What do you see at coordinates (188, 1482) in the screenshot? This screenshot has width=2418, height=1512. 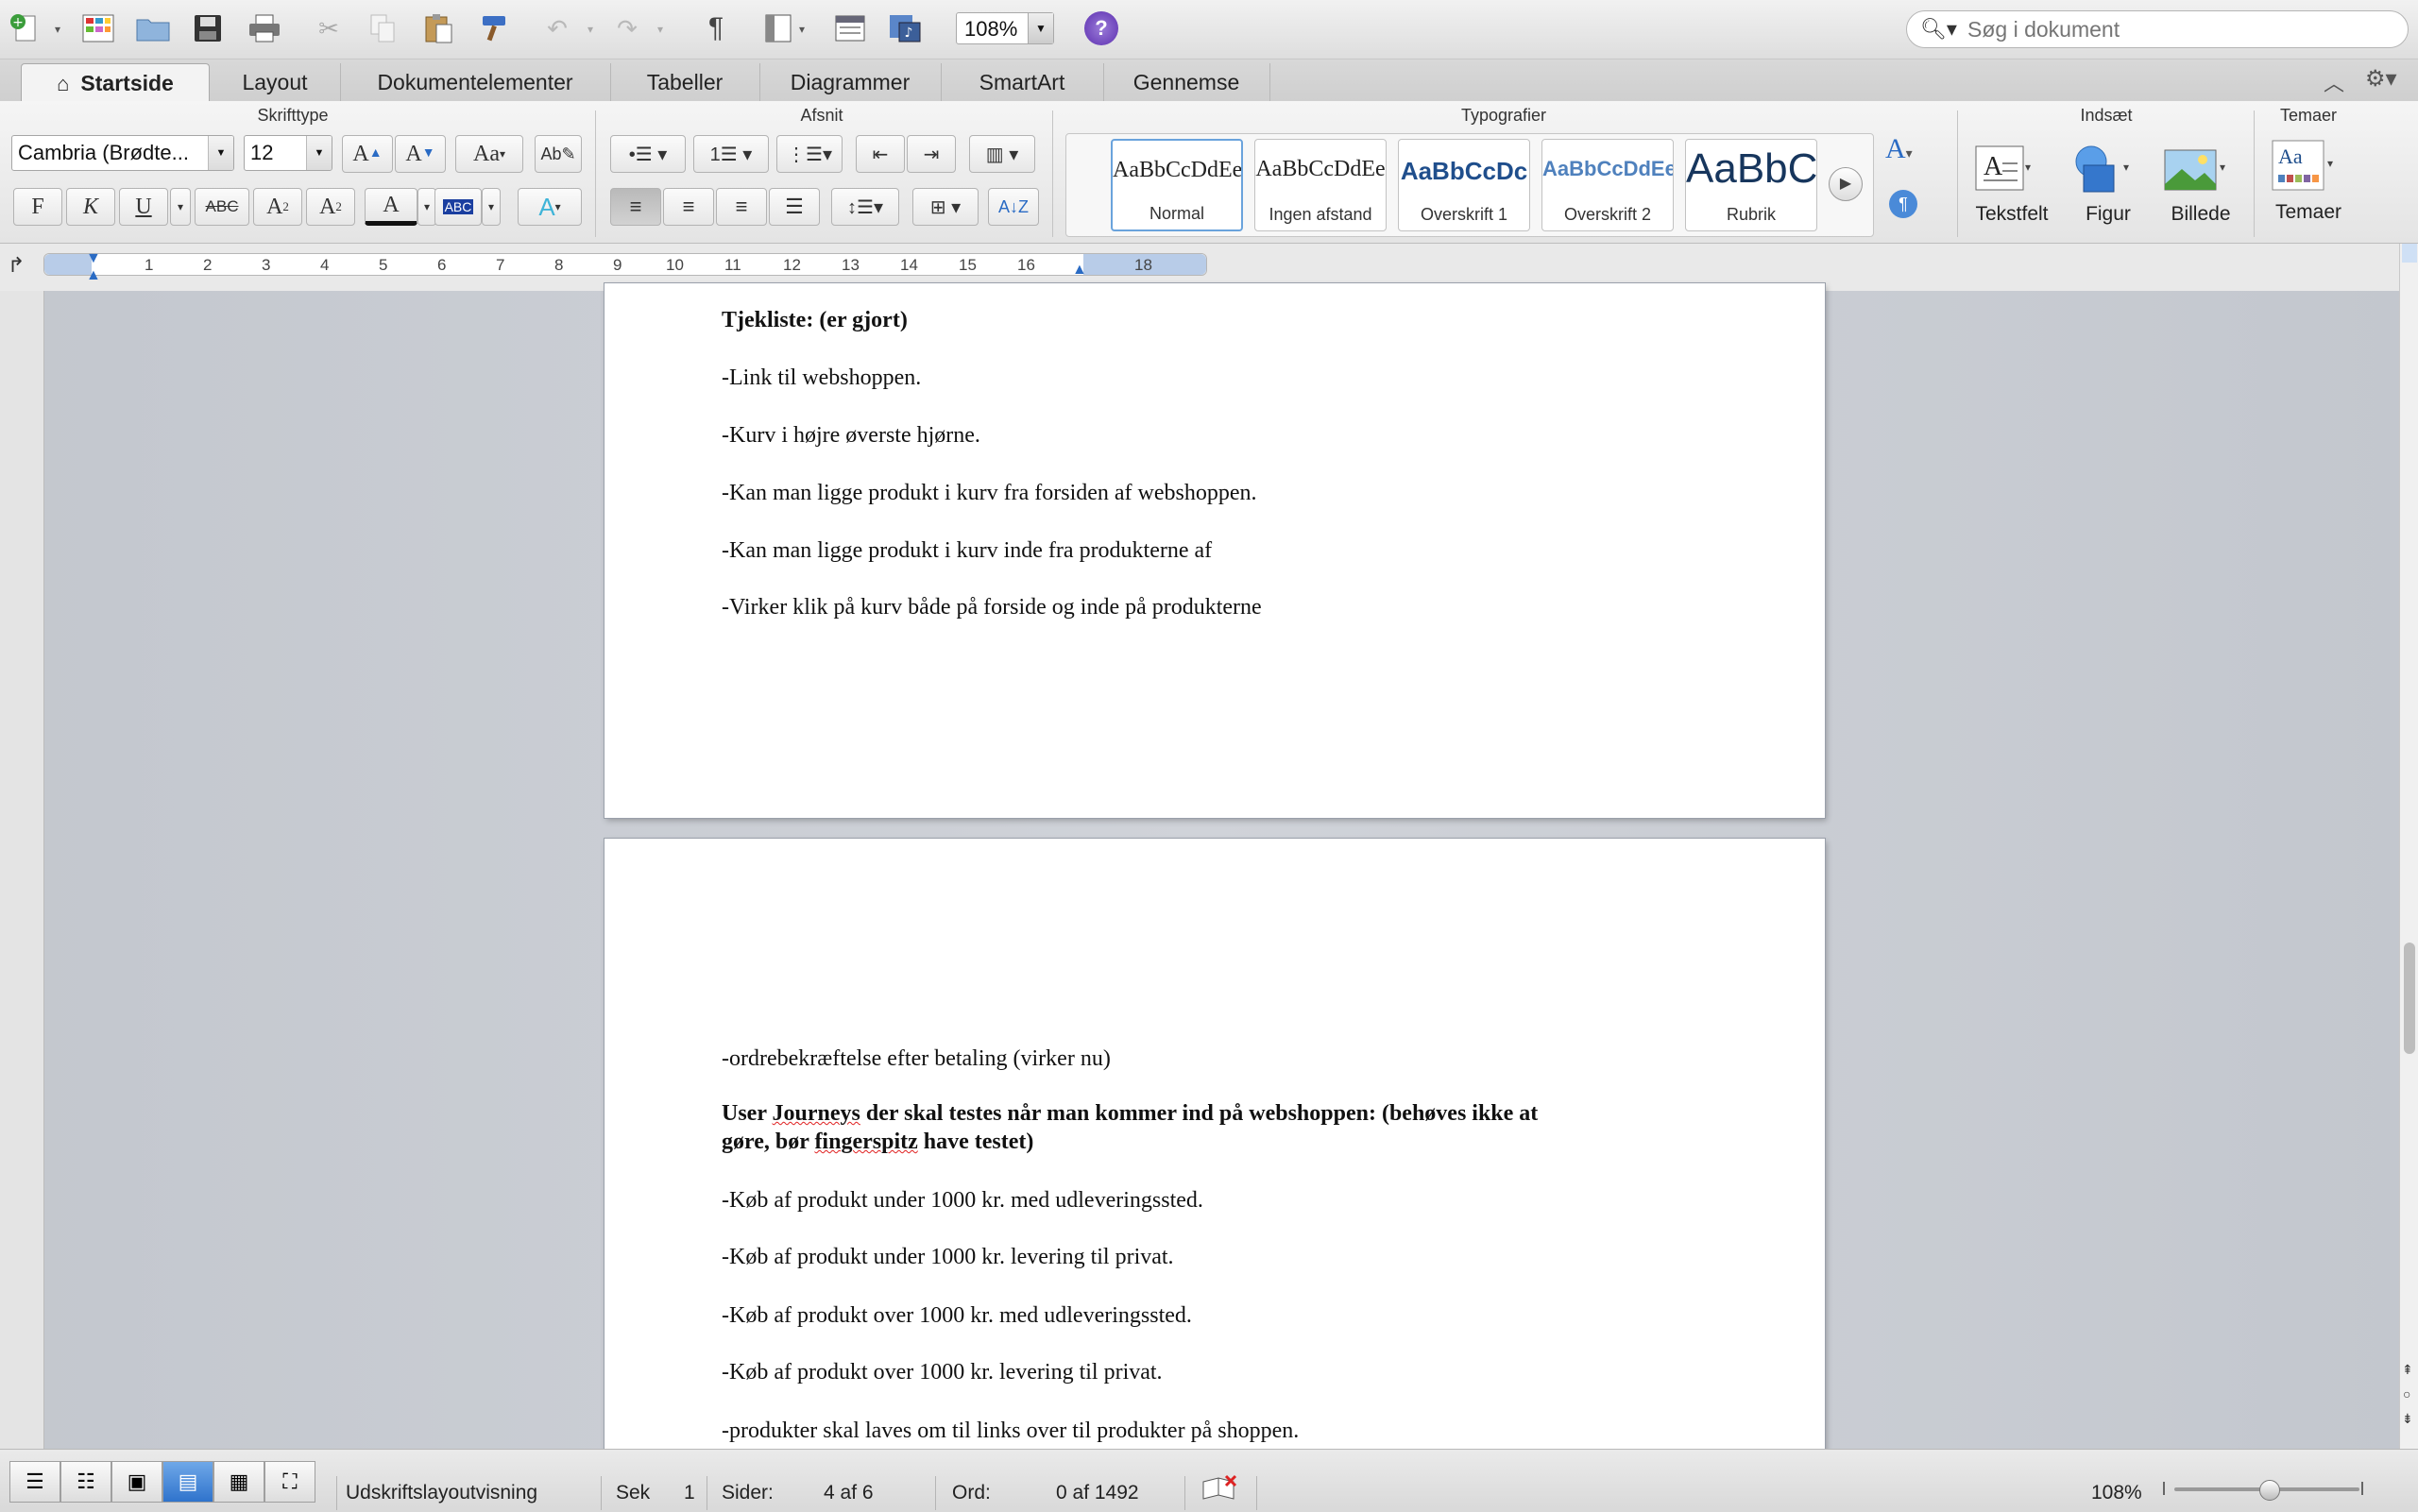 I see `print-layout-view-button: ▤` at bounding box center [188, 1482].